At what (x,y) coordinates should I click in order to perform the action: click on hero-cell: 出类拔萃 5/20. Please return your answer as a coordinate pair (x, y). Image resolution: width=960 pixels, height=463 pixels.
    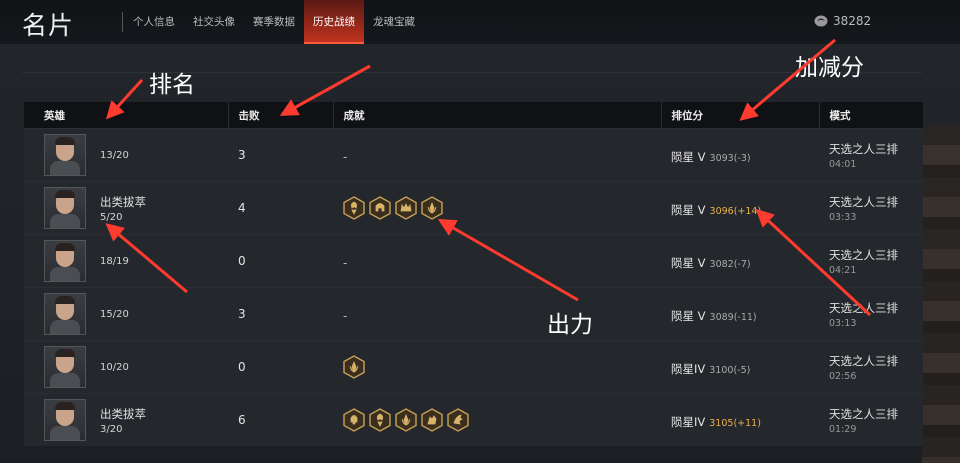
    Looking at the image, I should click on (126, 208).